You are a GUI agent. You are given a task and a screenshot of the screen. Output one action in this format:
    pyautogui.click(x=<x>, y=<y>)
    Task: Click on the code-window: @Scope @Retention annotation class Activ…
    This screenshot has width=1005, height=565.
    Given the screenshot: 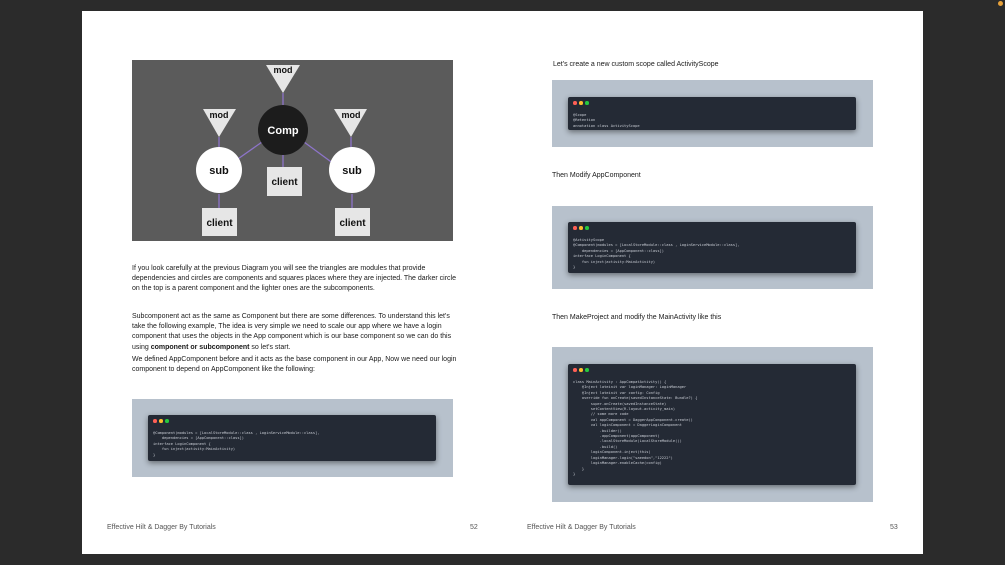 What is the action you would take?
    pyautogui.click(x=712, y=113)
    